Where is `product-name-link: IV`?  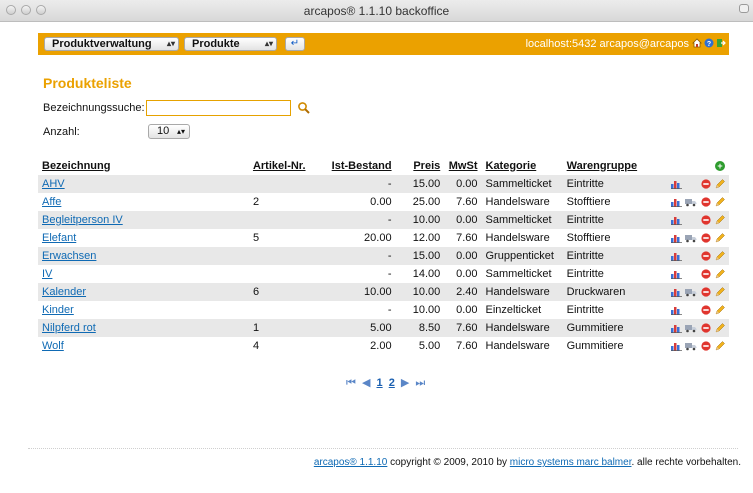 product-name-link: IV is located at coordinates (47, 274).